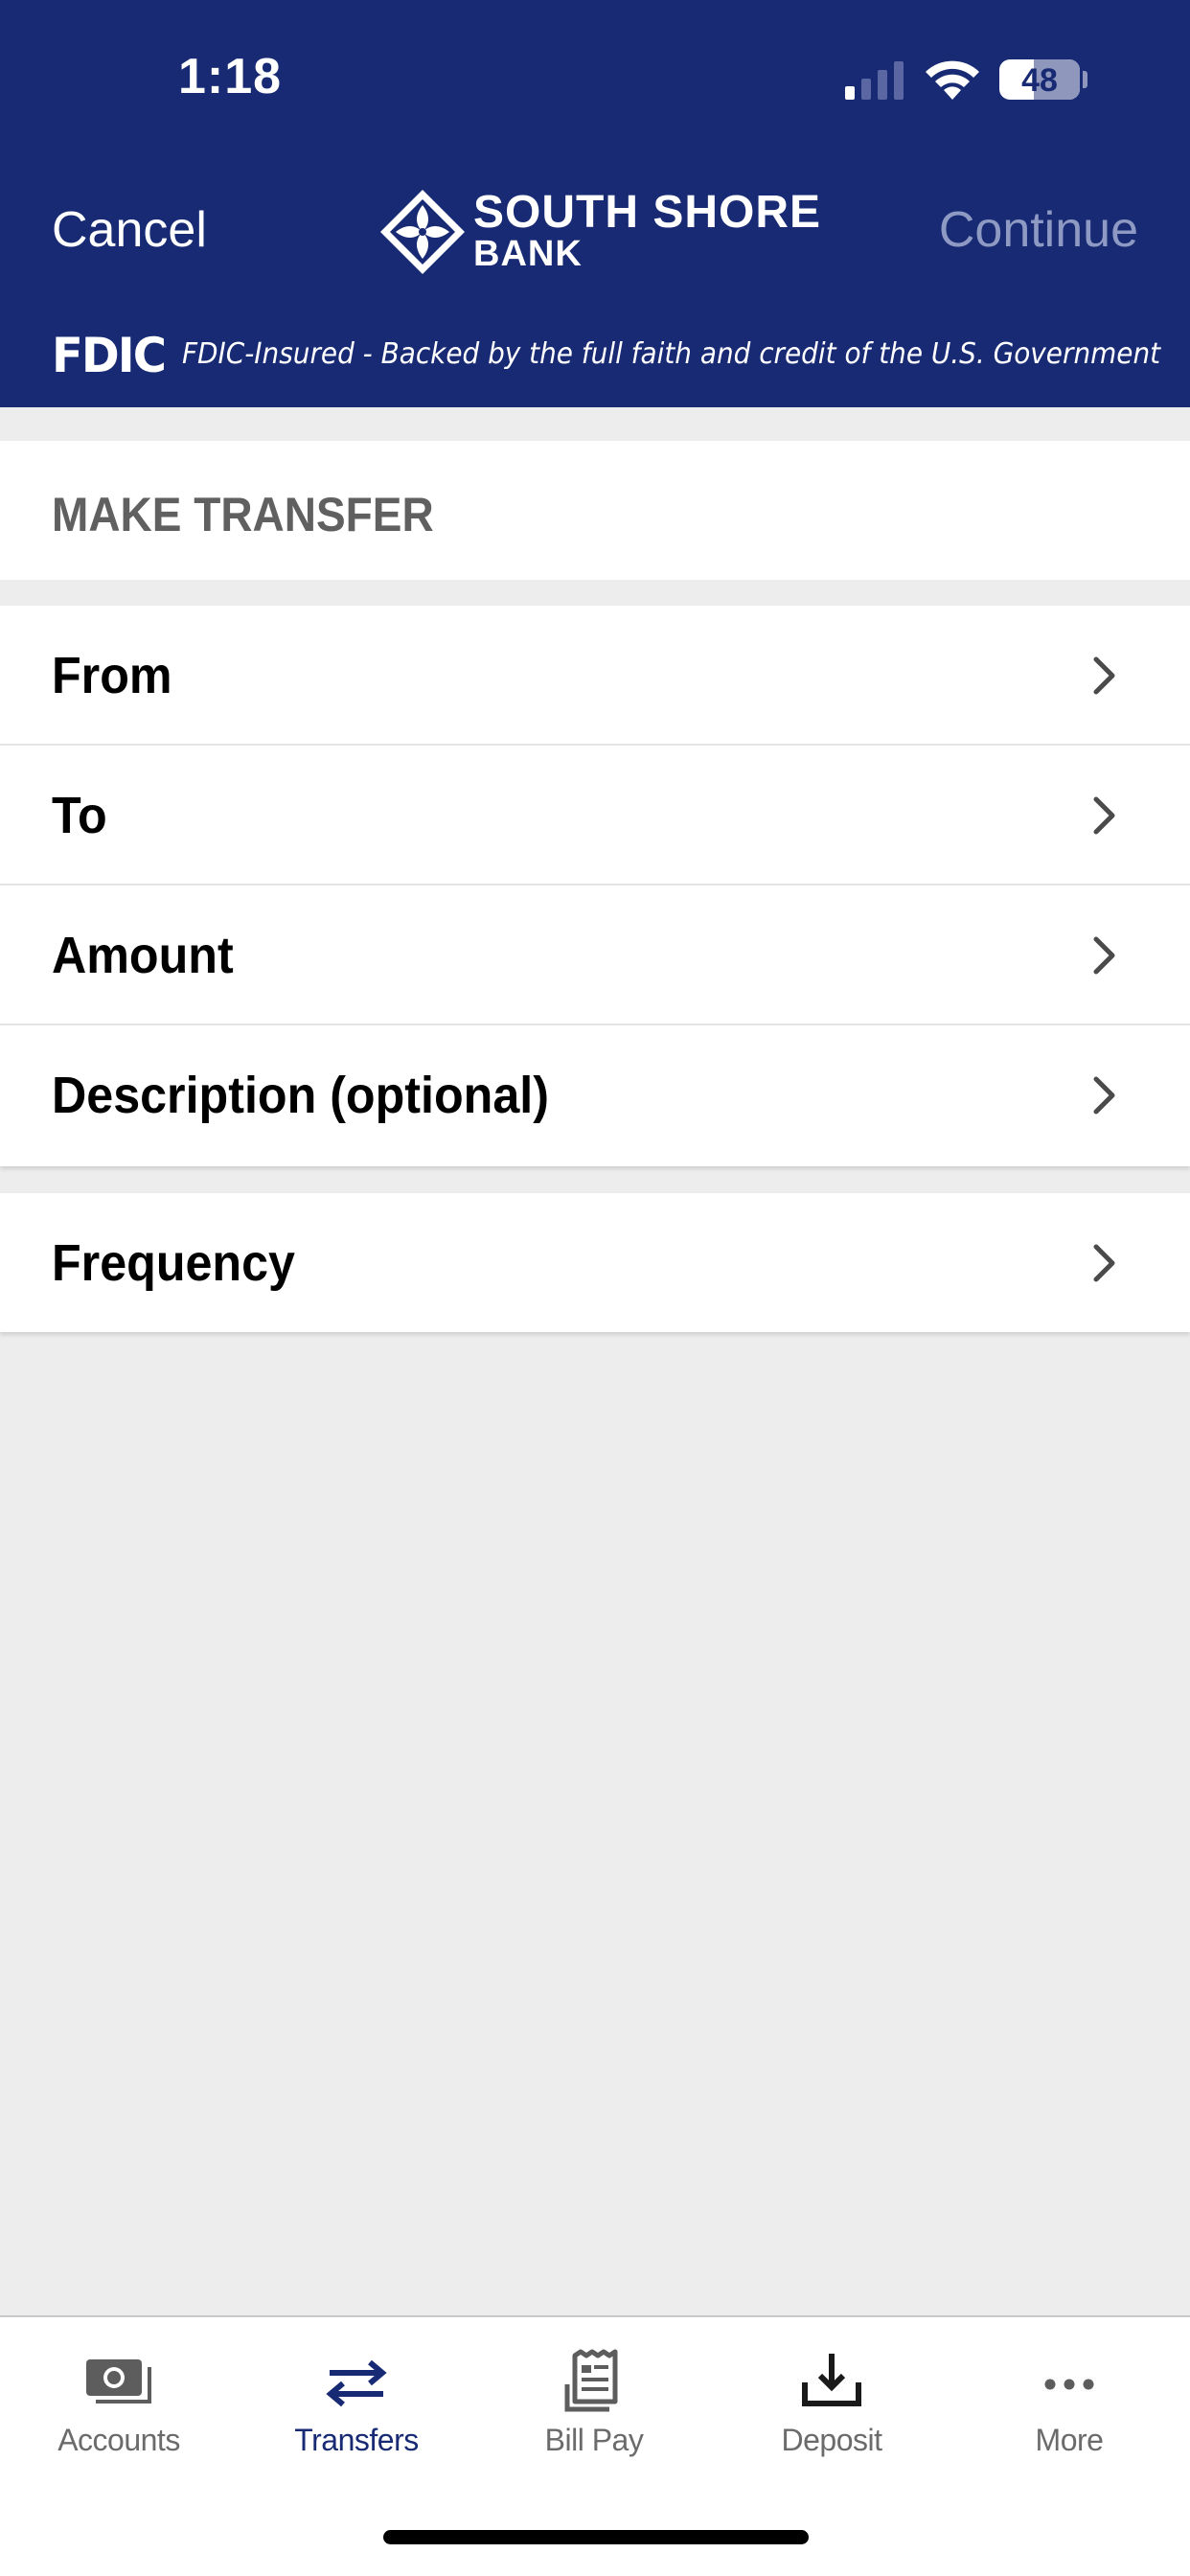 The height and width of the screenshot is (2576, 1190). I want to click on brand-name: SOUTH SHORE BANK, so click(648, 230).